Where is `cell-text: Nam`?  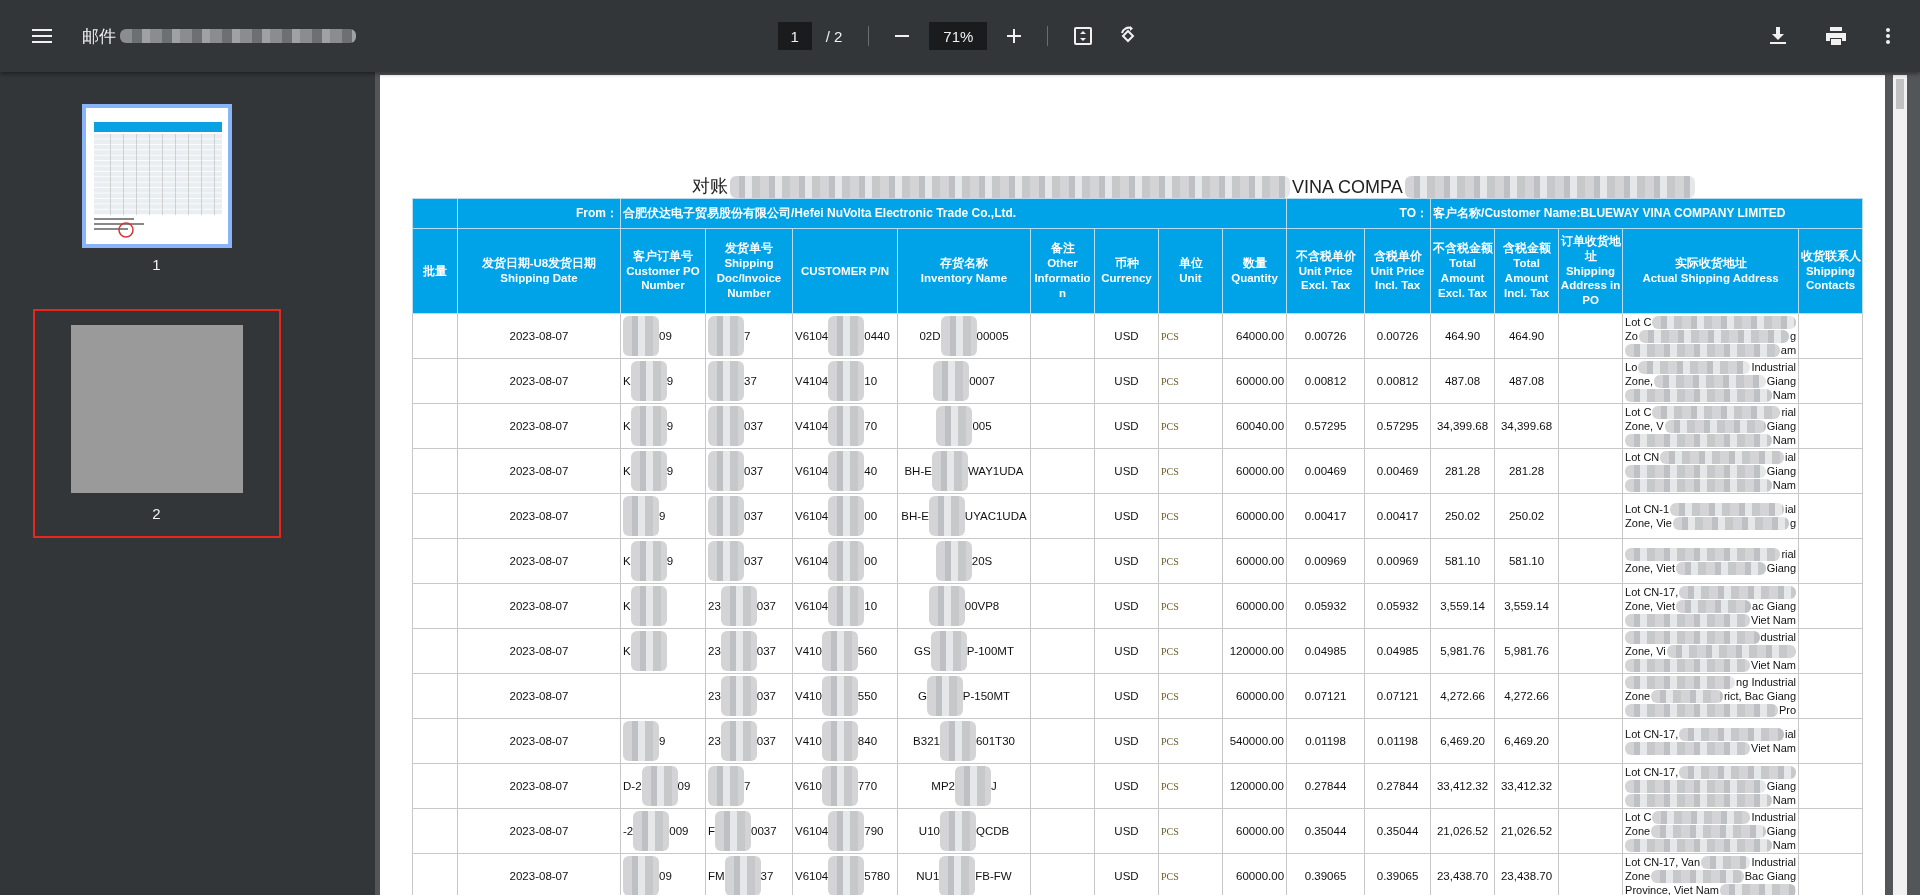 cell-text: Nam is located at coordinates (1784, 800).